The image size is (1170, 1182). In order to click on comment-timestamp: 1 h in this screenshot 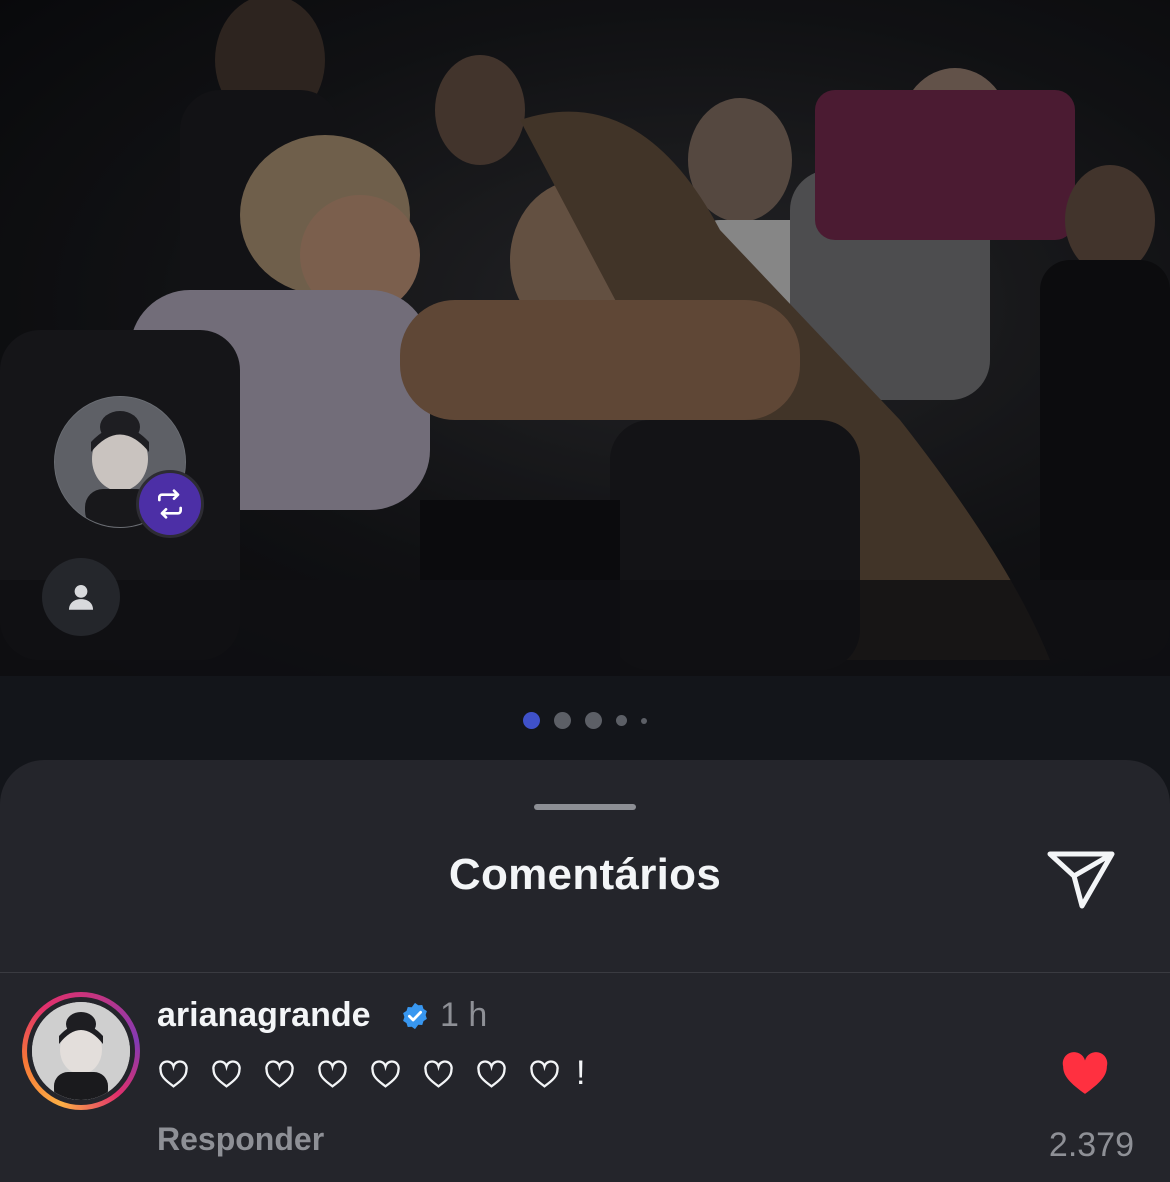, I will do `click(464, 1015)`.